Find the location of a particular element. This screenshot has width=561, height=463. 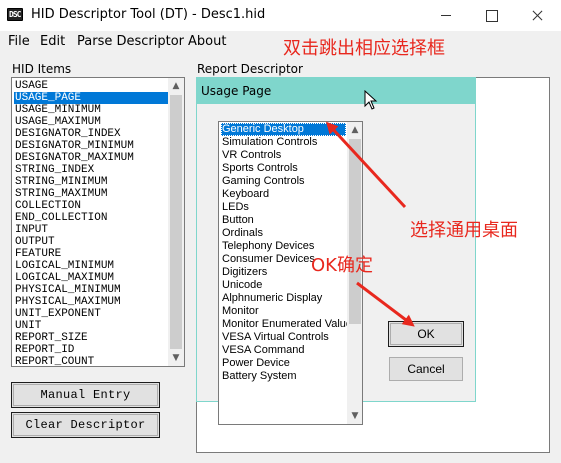

ok-button: OK is located at coordinates (426, 334).